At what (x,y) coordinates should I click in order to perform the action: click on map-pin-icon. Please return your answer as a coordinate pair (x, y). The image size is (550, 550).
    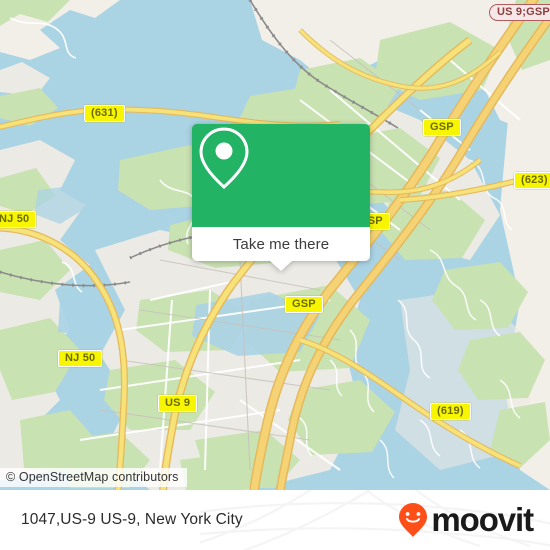
    Looking at the image, I should click on (224, 158).